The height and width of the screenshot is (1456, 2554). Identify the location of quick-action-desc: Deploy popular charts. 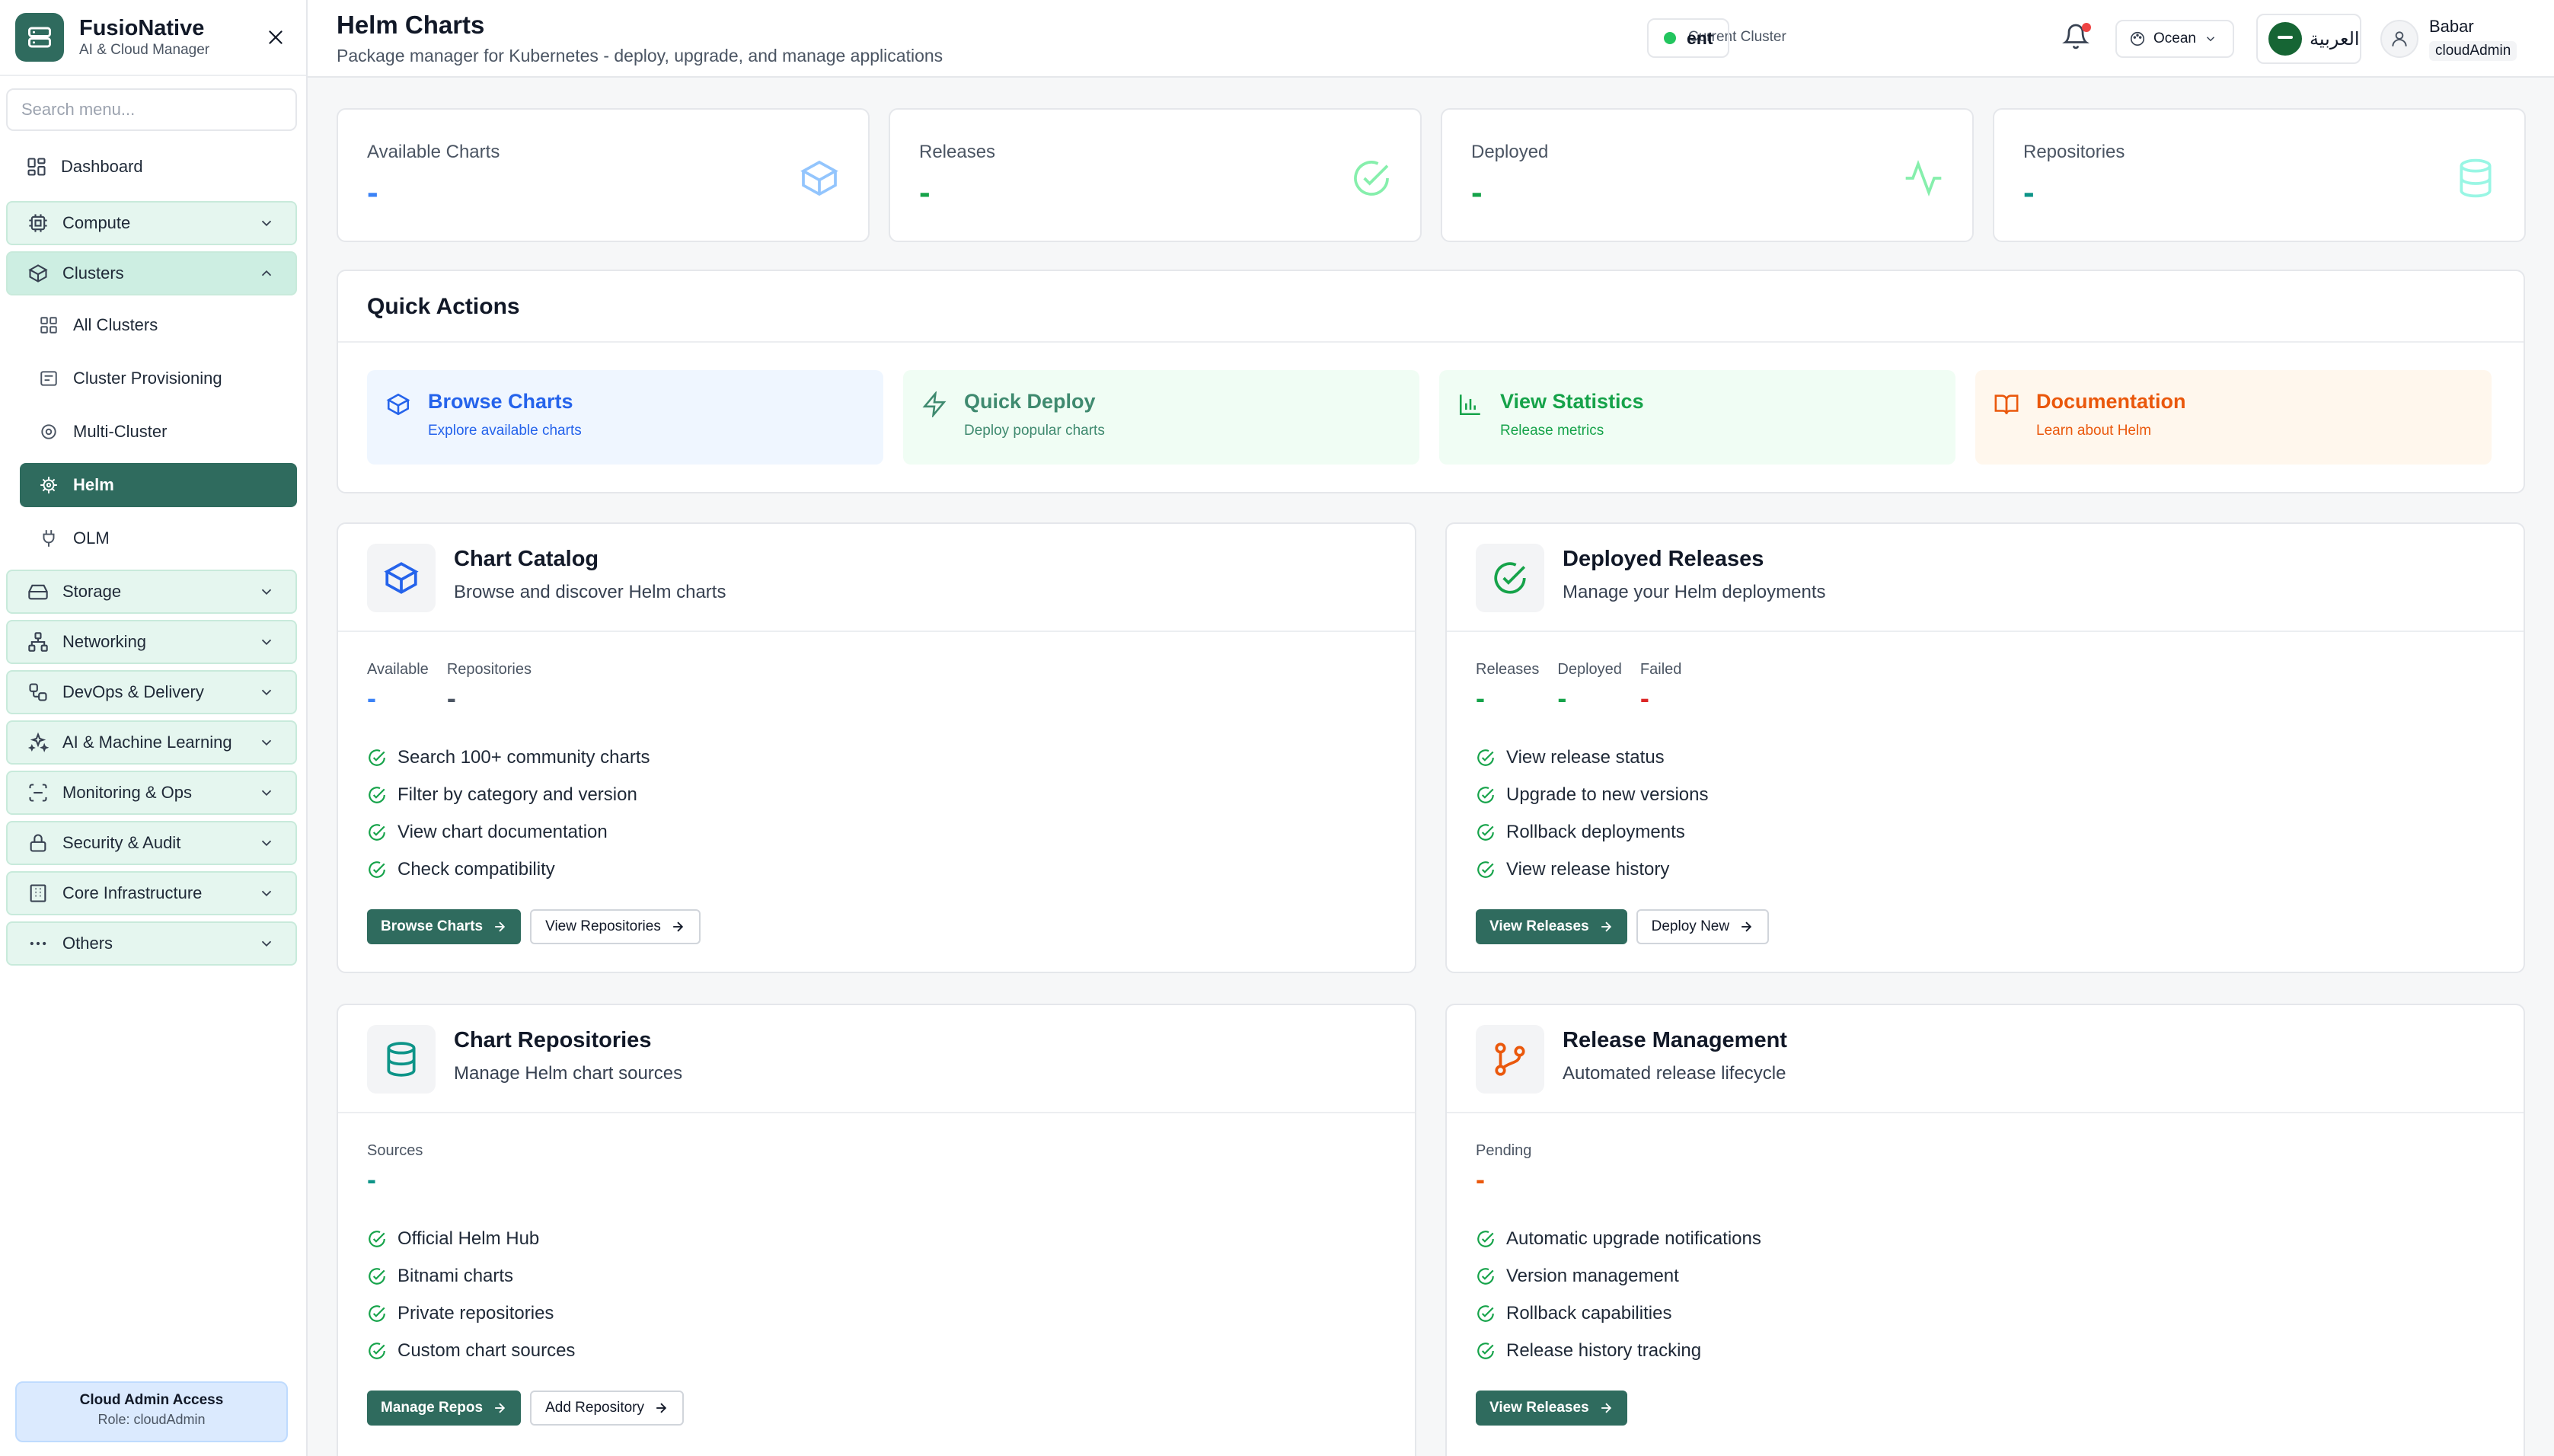
(1034, 431).